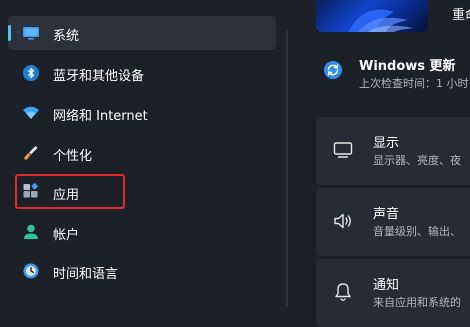 The width and height of the screenshot is (470, 327). I want to click on bluetooth-icon, so click(31, 73).